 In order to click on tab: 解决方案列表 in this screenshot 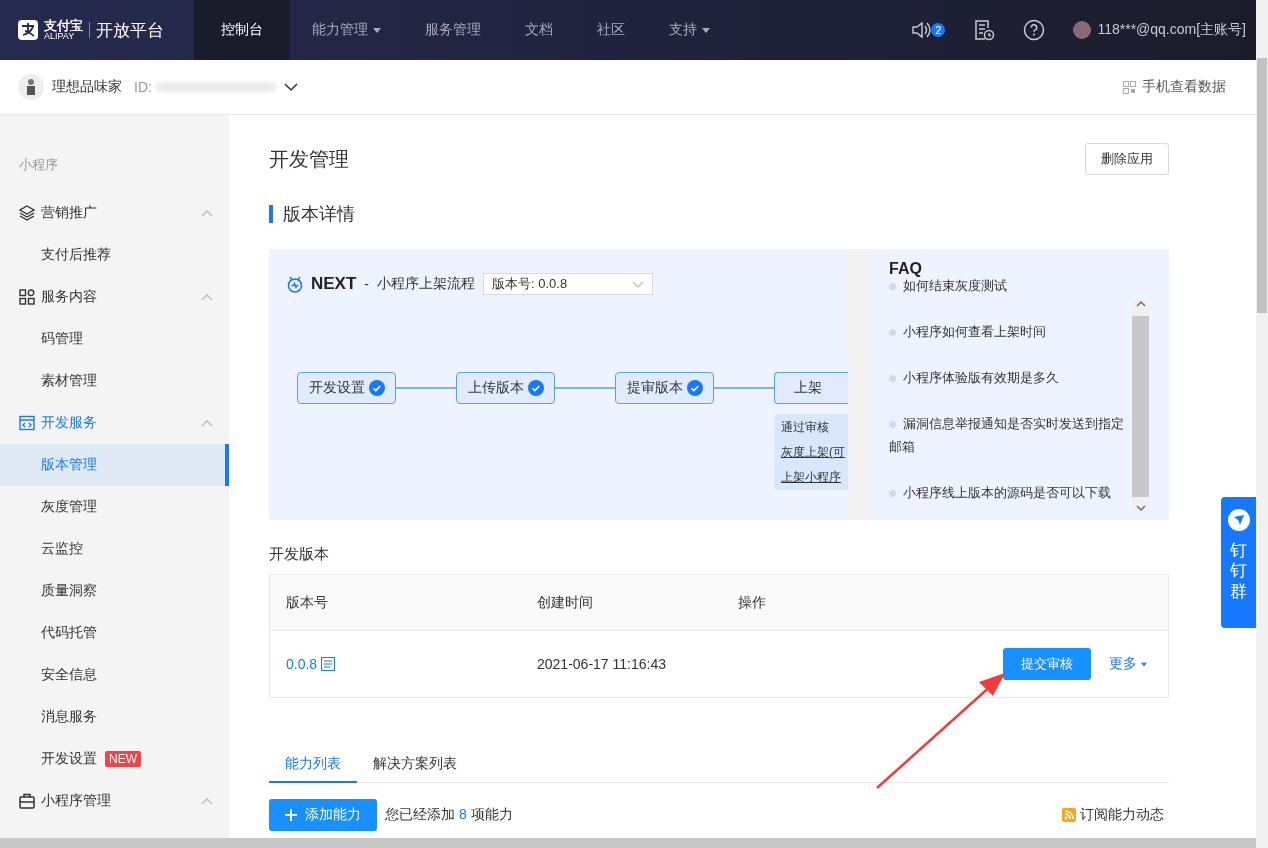, I will do `click(415, 763)`.